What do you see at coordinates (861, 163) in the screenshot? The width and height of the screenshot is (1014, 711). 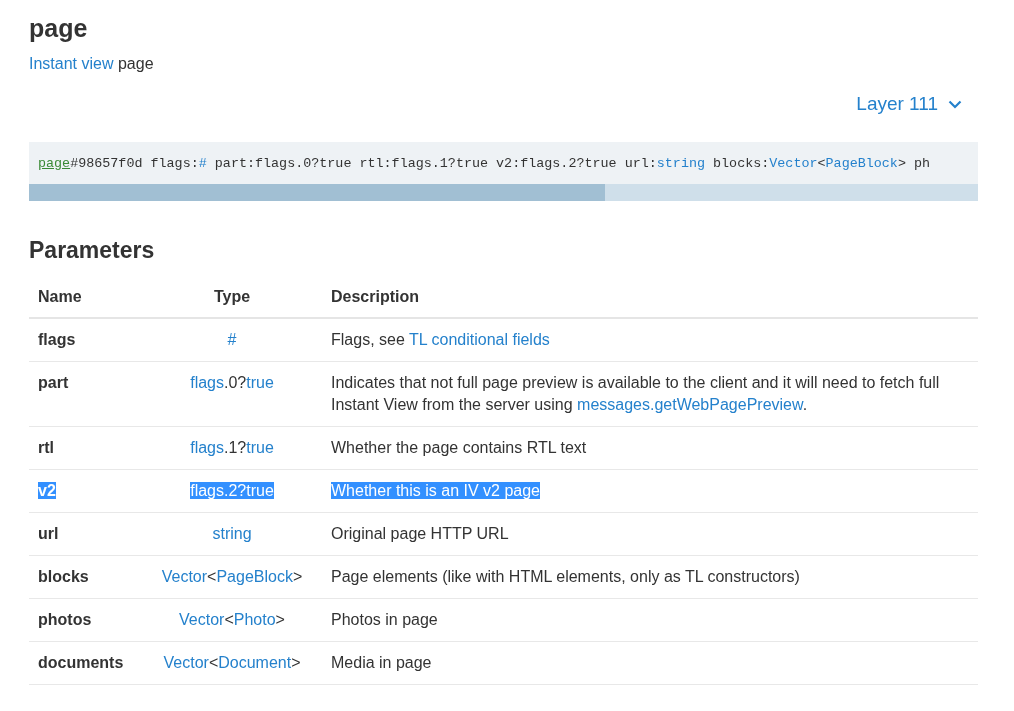 I see `code-link: PageBlock` at bounding box center [861, 163].